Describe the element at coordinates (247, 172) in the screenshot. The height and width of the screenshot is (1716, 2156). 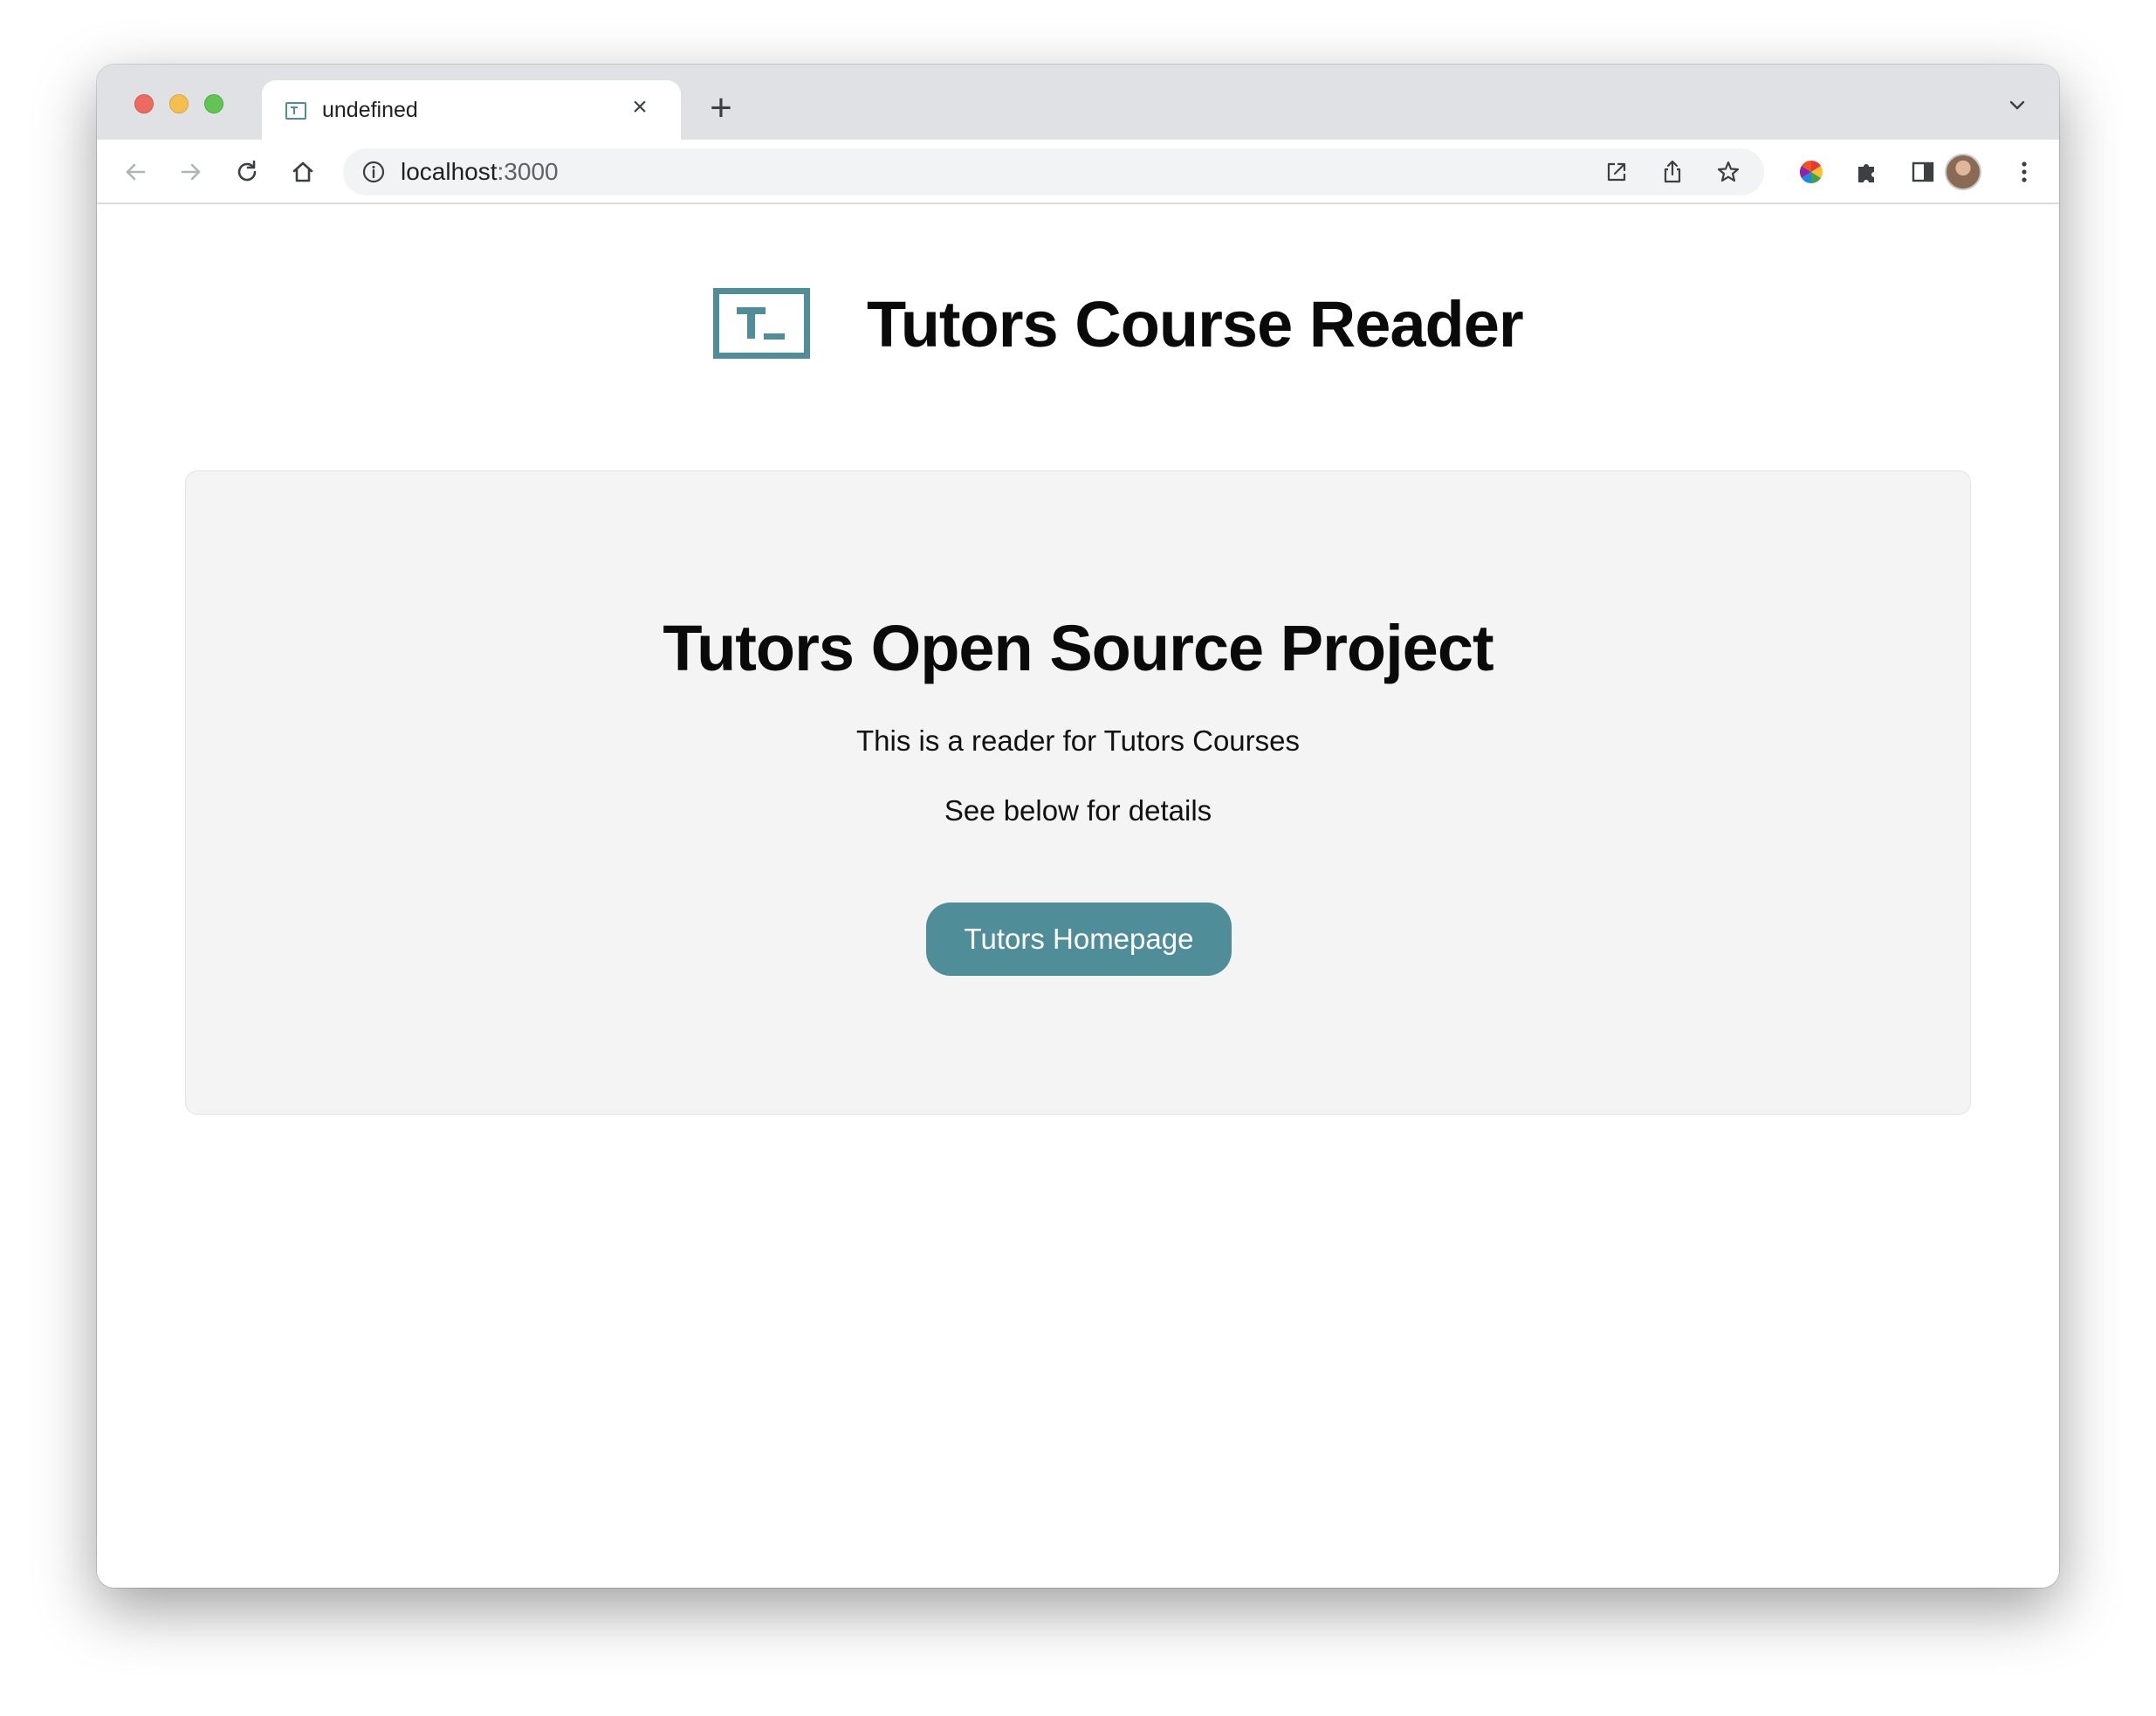
I see `reload-icon` at that location.